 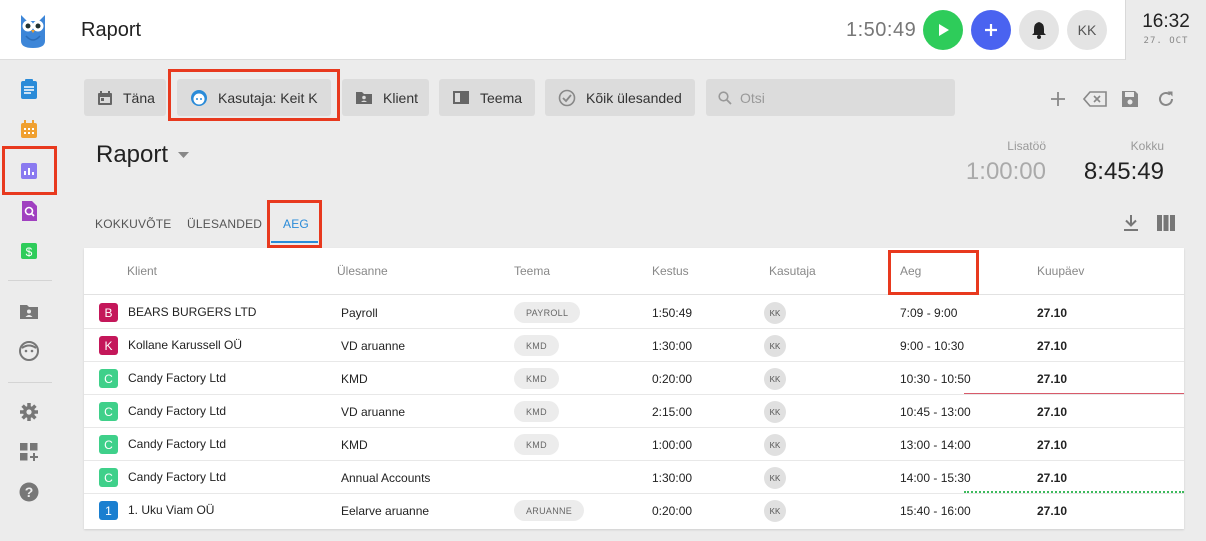 What do you see at coordinates (670, 271) in the screenshot?
I see `col-duration: Kestus` at bounding box center [670, 271].